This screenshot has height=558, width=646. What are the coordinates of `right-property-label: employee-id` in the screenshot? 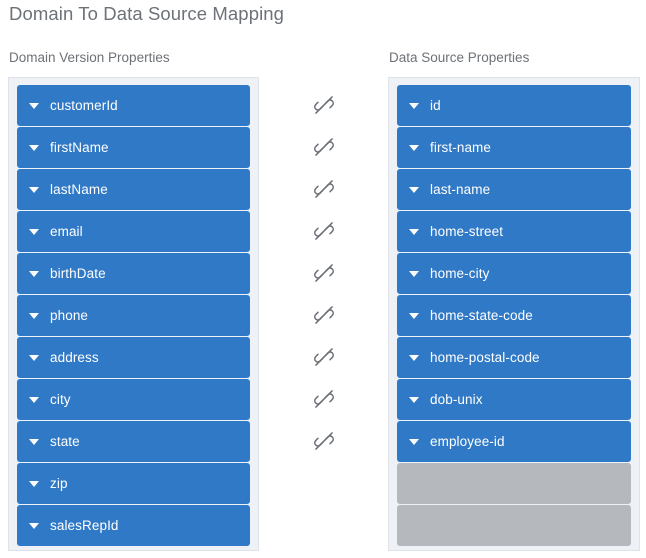 It's located at (467, 441).